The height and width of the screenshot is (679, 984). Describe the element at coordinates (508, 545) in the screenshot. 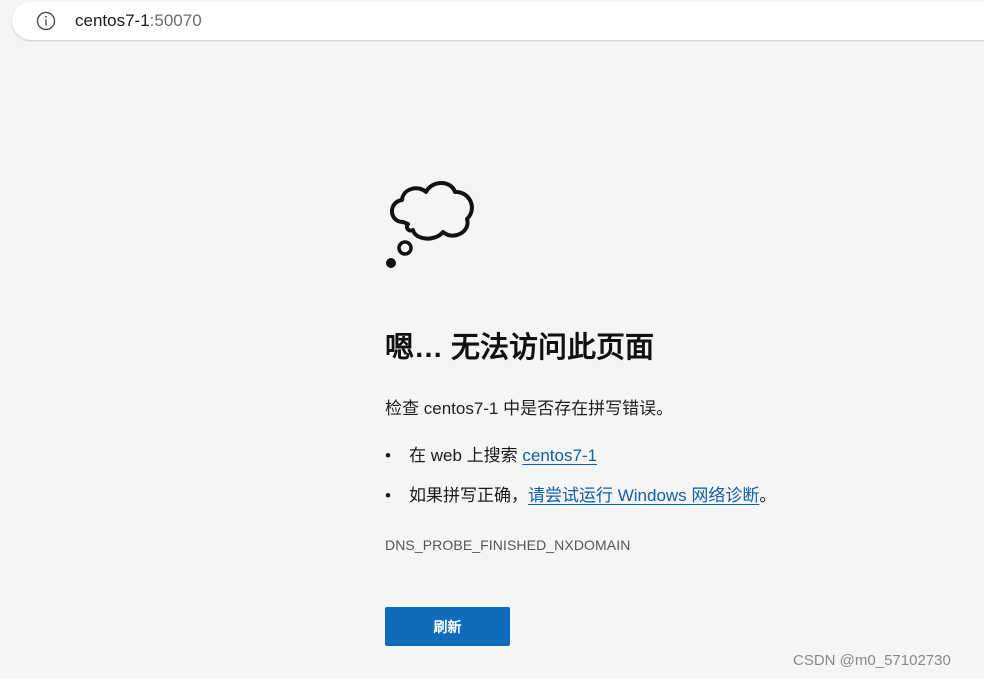

I see `error-code: DNS_PROBE_FINISHED_NXDOMAIN` at that location.